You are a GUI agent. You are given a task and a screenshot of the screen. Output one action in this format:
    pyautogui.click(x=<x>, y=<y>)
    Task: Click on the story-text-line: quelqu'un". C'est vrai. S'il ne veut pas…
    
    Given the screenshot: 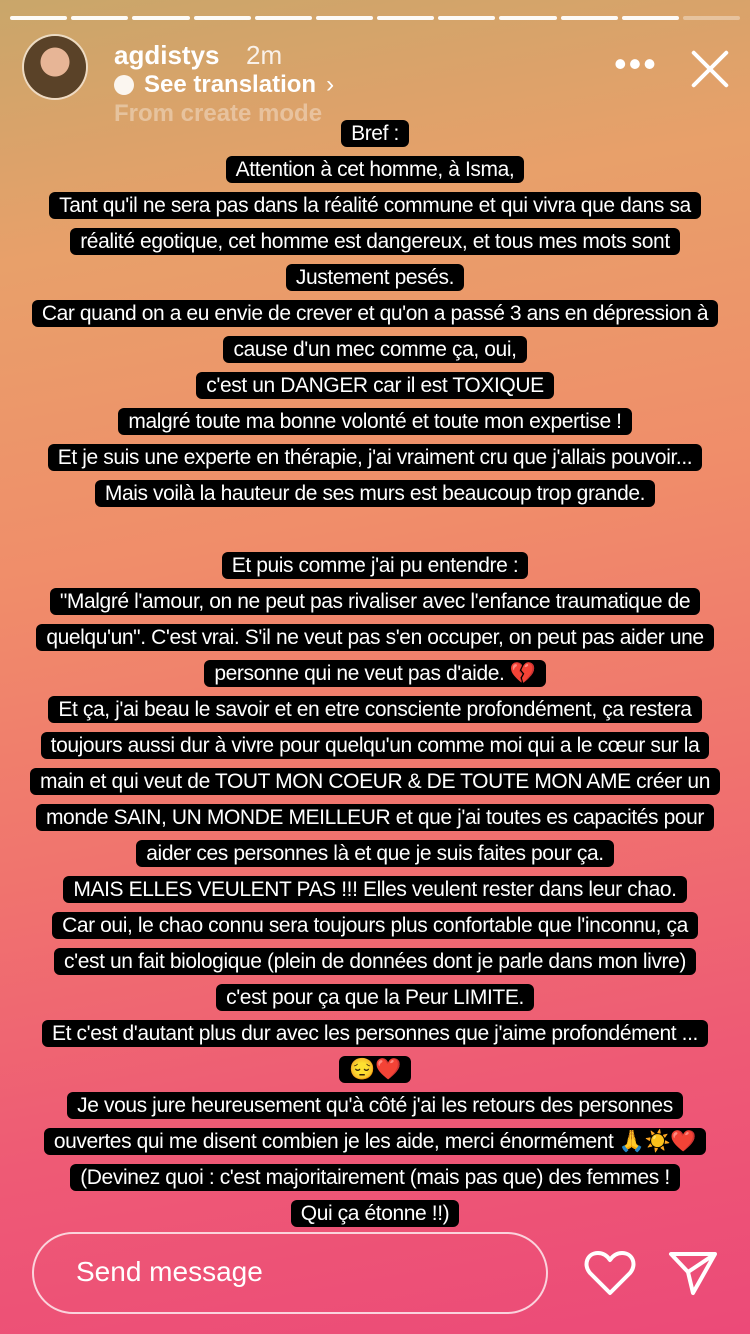 What is the action you would take?
    pyautogui.click(x=375, y=638)
    